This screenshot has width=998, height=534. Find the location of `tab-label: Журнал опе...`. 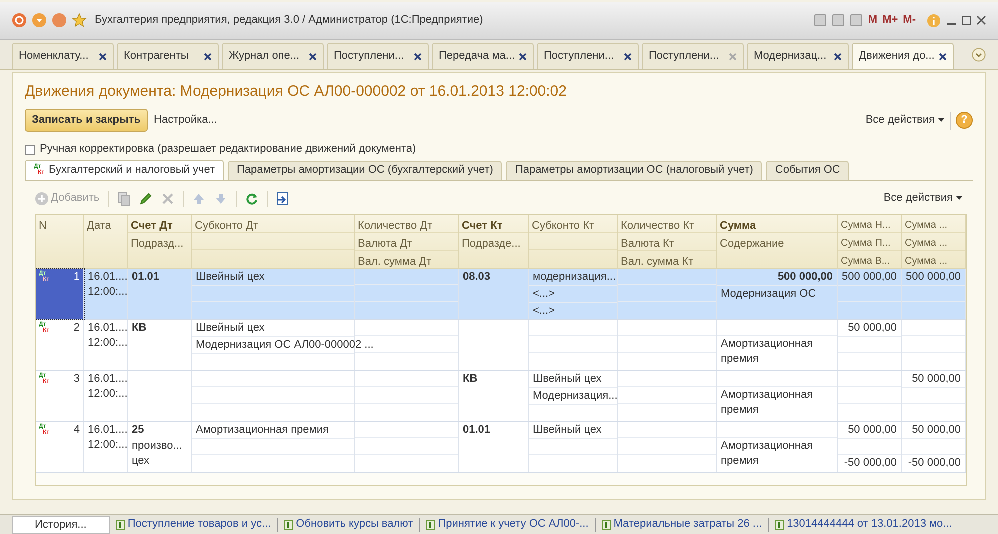

tab-label: Журнал опе... is located at coordinates (264, 56).